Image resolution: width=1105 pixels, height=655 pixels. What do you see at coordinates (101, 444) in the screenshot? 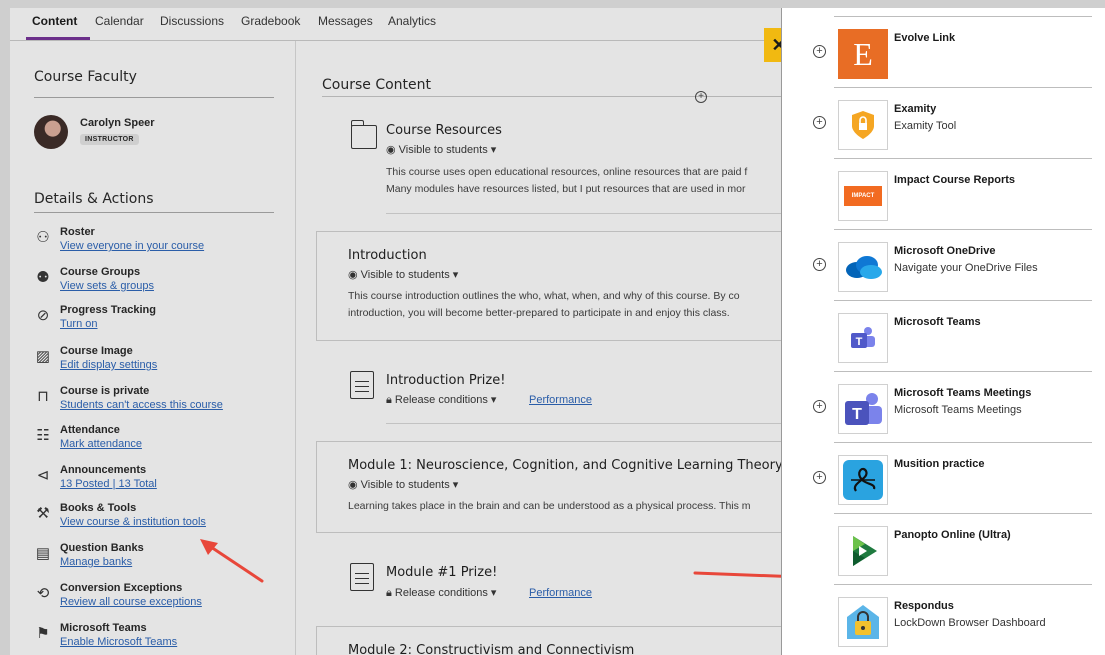
I see `attendance-link: Mark attendance` at bounding box center [101, 444].